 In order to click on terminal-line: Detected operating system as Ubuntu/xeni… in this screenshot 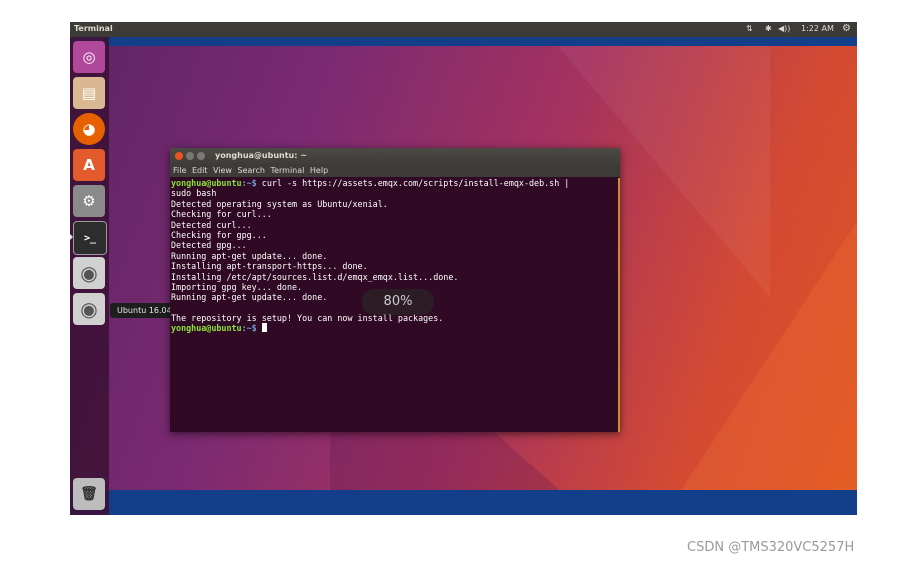, I will do `click(394, 204)`.